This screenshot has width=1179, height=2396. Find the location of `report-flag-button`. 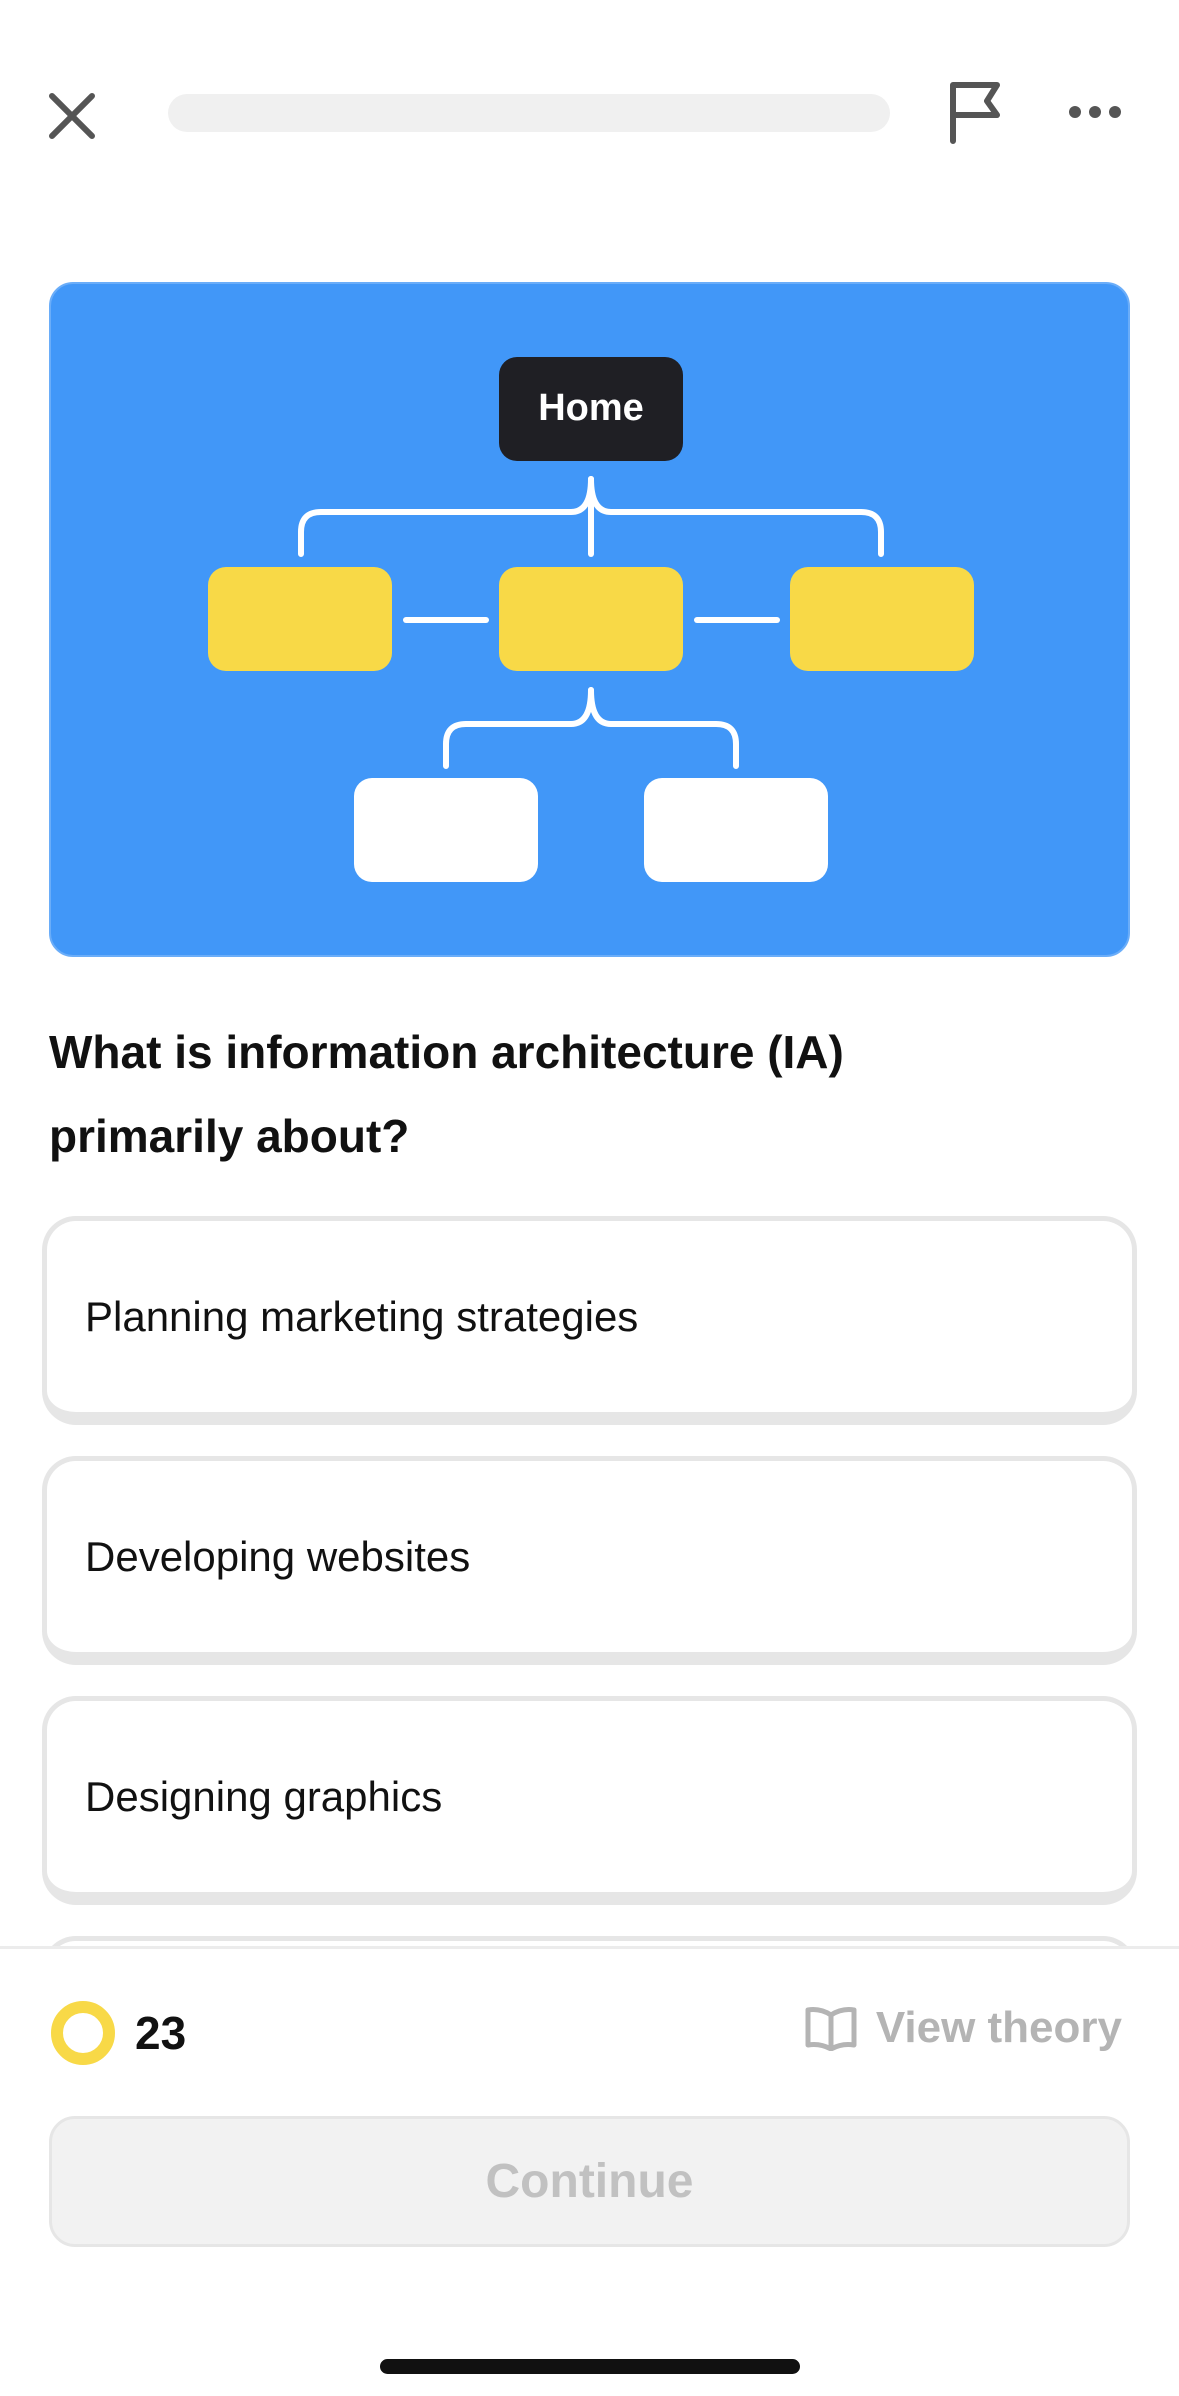

report-flag-button is located at coordinates (975, 112).